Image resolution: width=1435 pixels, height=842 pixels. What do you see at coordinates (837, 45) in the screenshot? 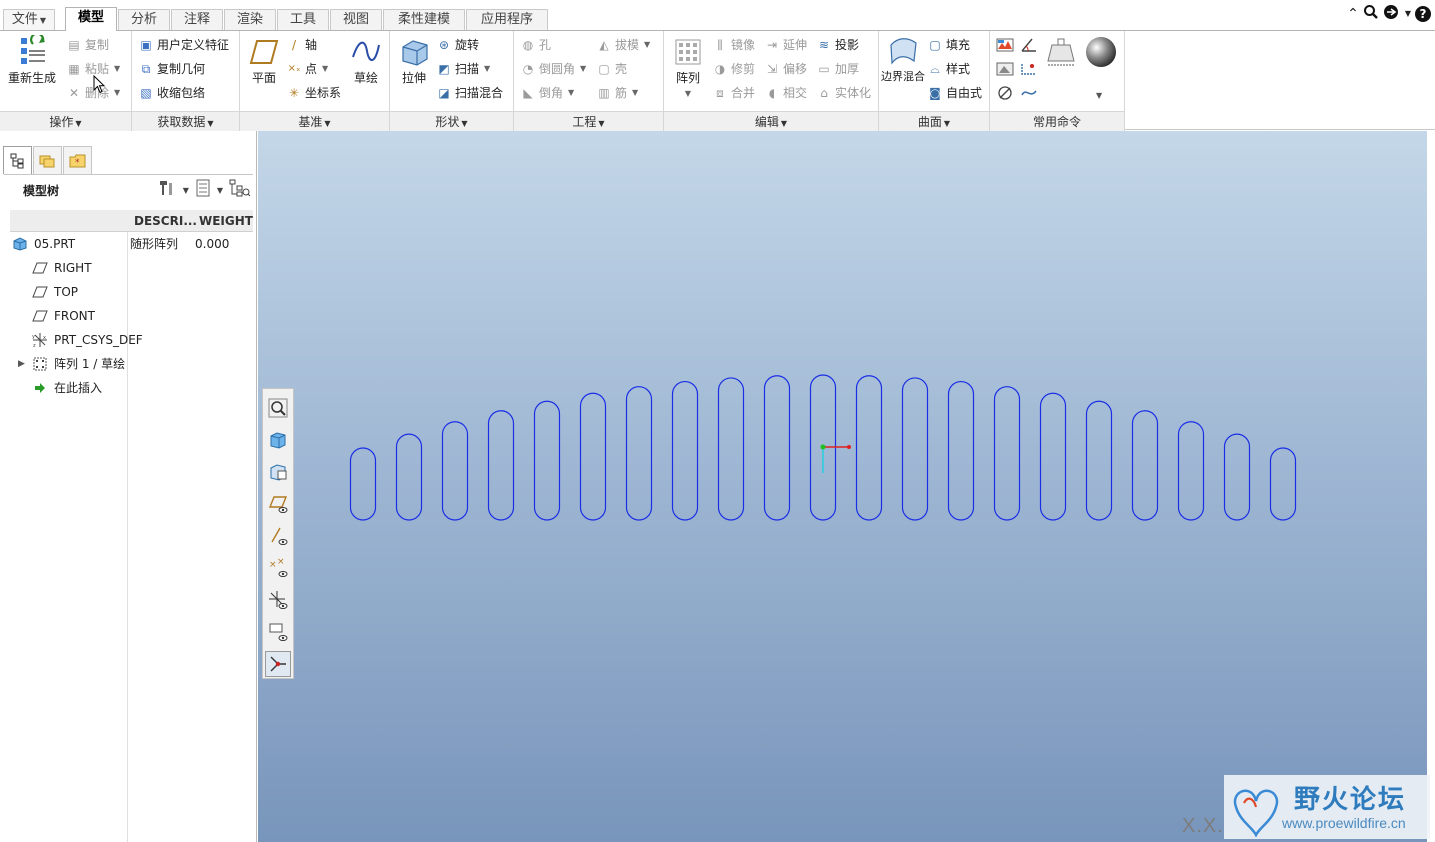
I see `project-button: ≋ 投影` at bounding box center [837, 45].